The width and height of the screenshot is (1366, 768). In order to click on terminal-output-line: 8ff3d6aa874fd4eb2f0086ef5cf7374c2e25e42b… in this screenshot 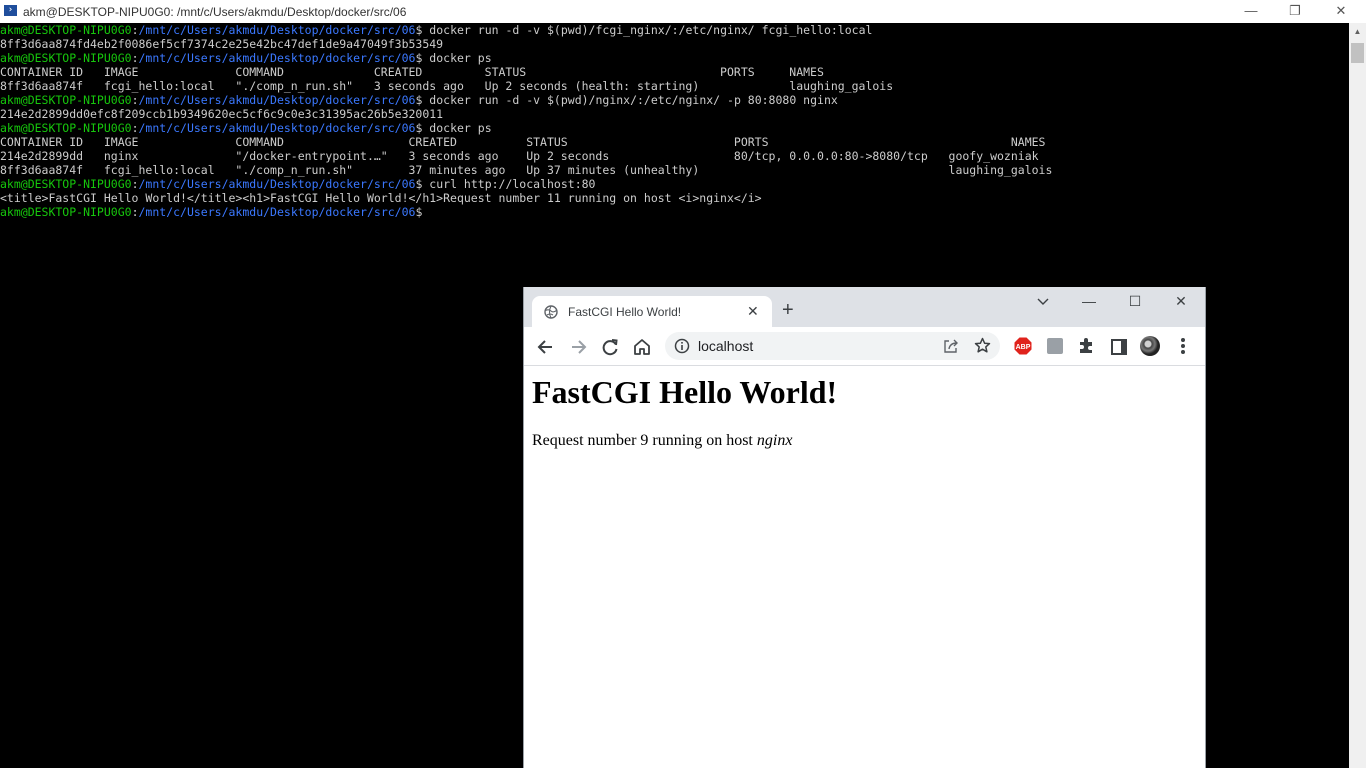, I will do `click(222, 44)`.